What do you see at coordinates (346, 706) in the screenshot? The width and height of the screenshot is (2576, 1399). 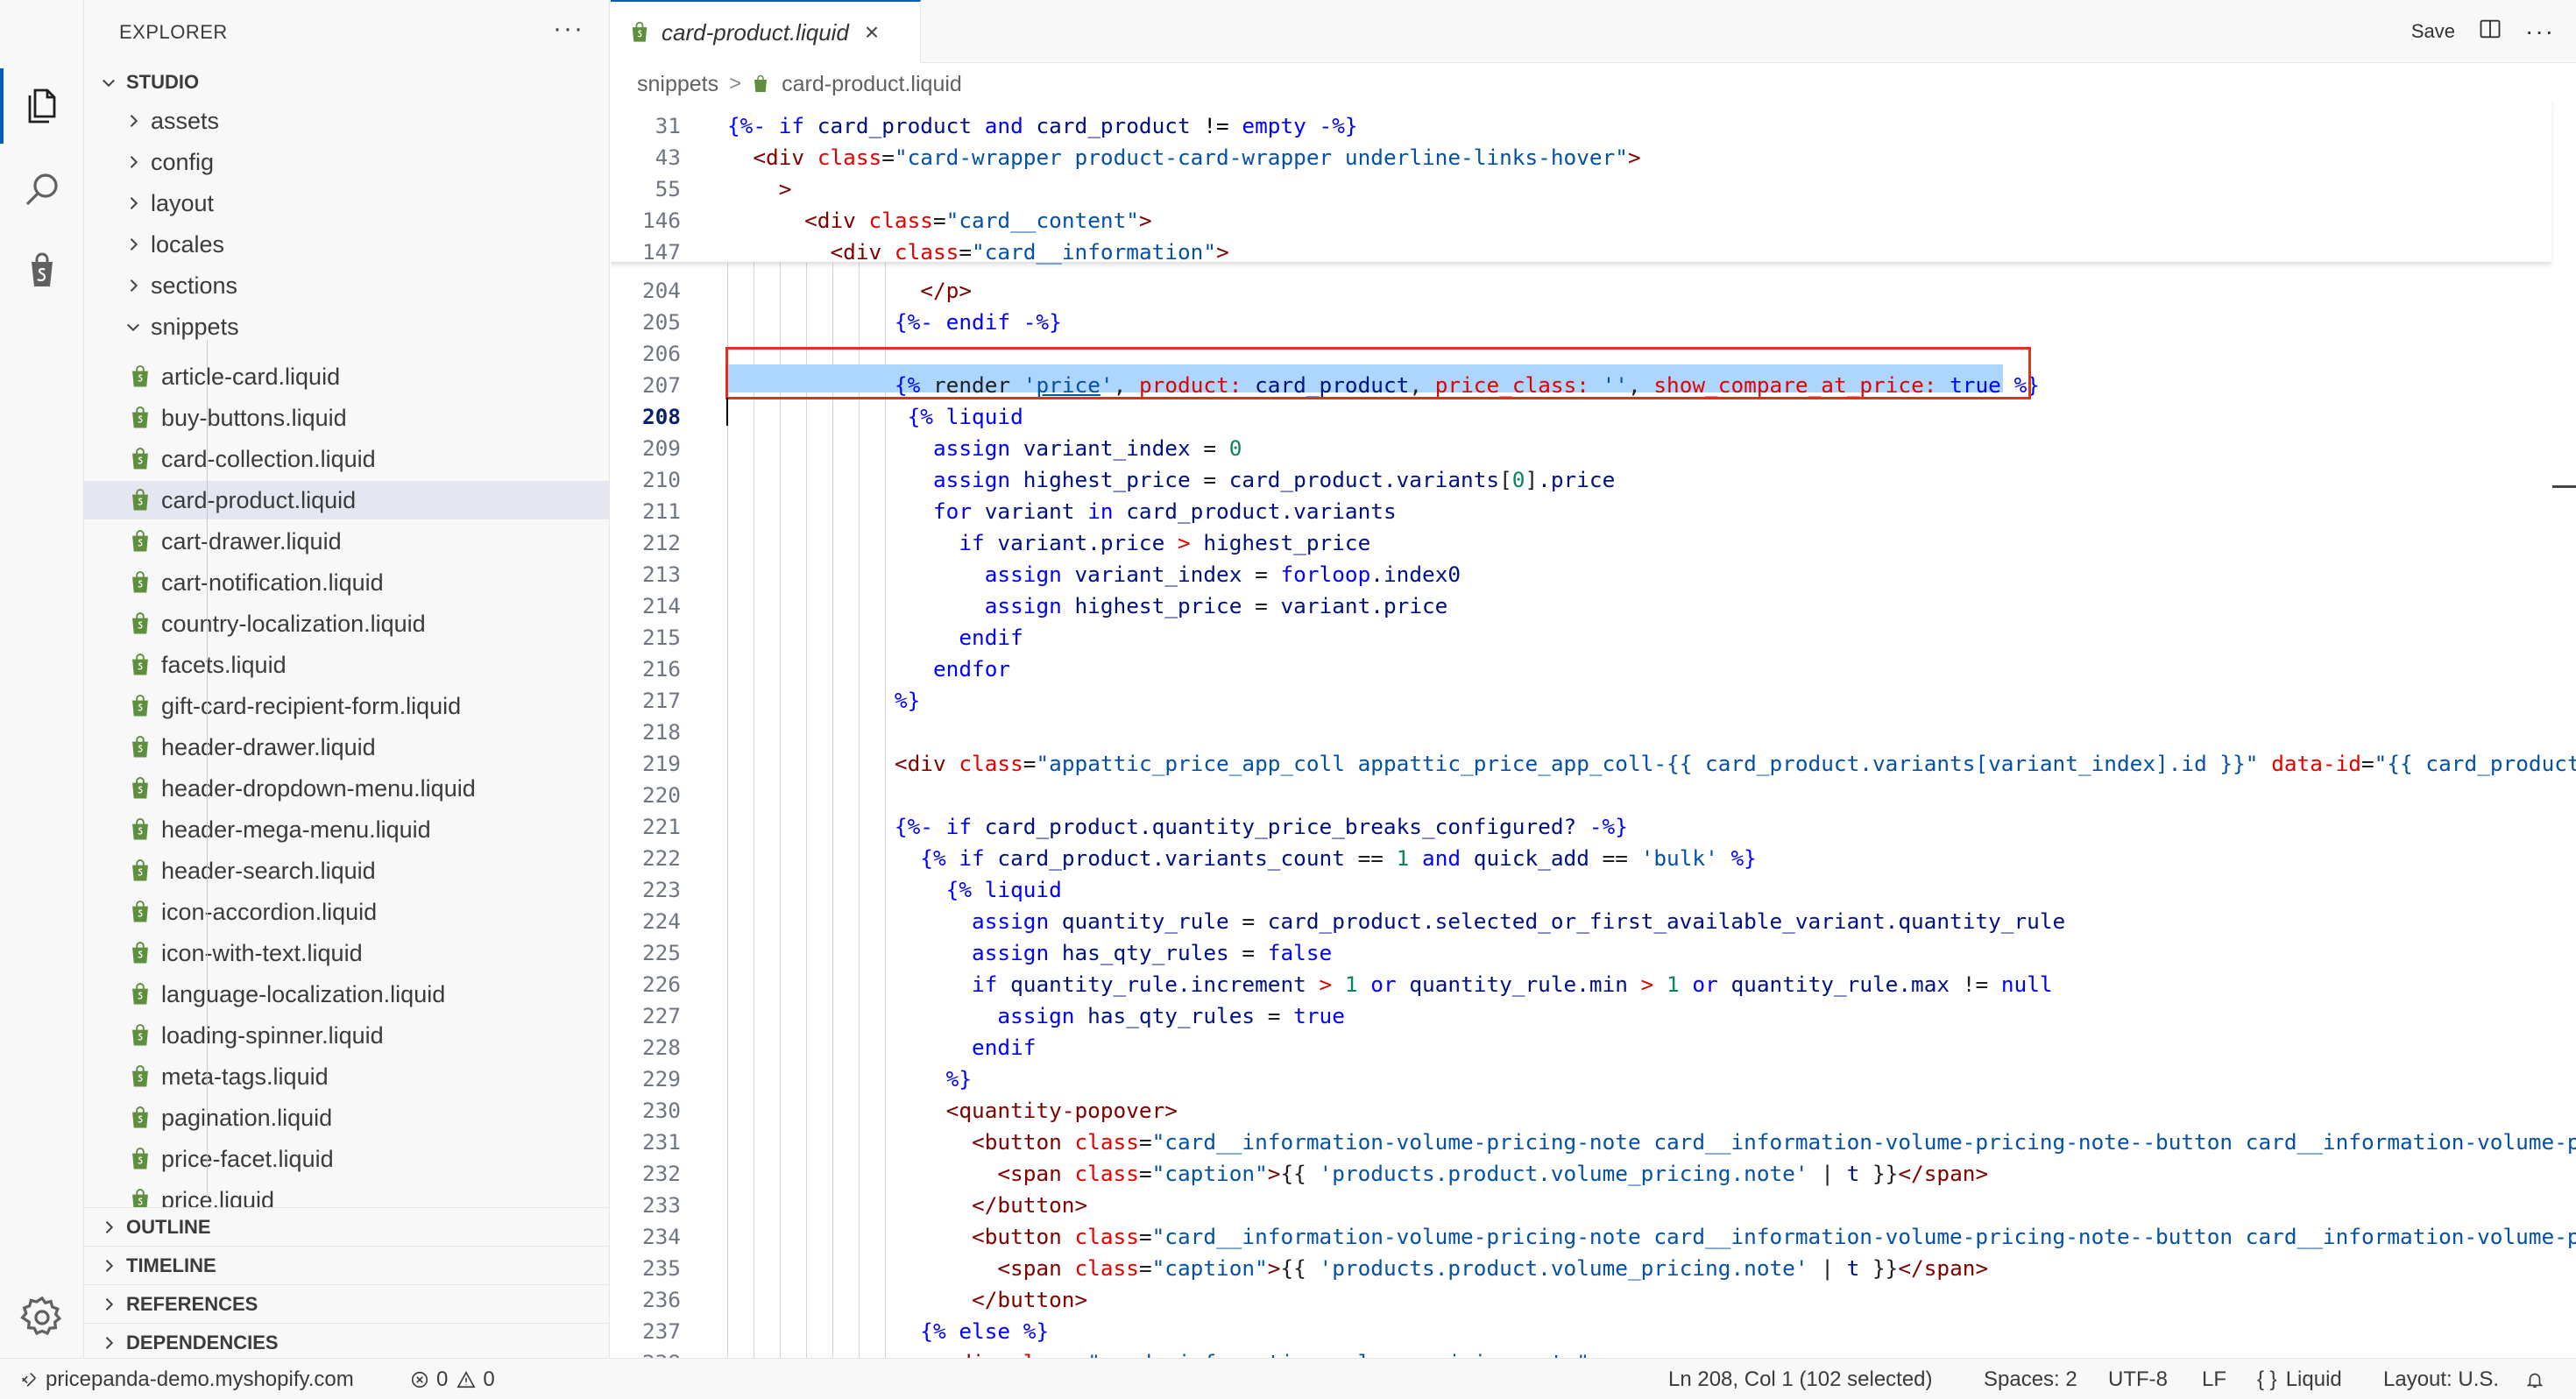 I see `file-item: gift-card-recipient-form.liquid` at bounding box center [346, 706].